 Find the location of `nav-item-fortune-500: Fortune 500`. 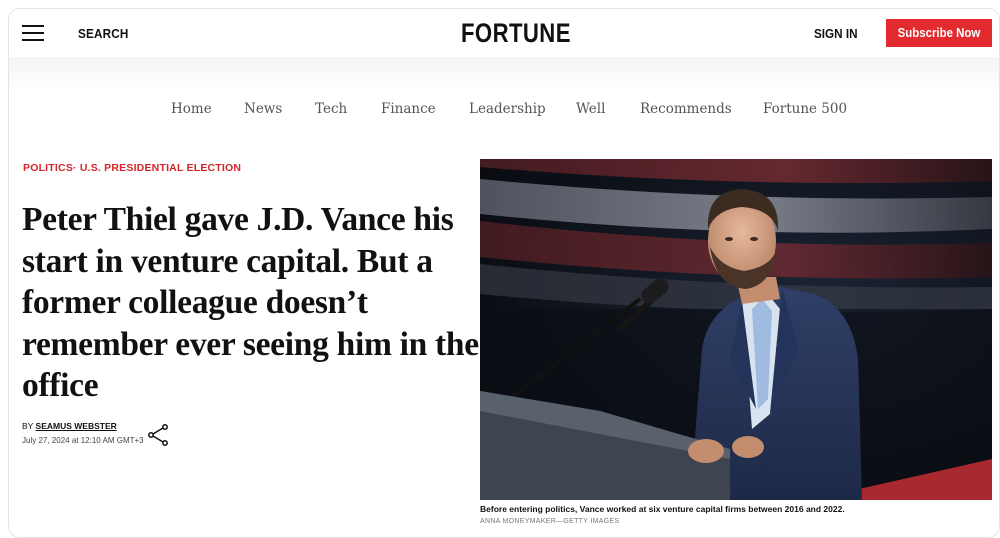

nav-item-fortune-500: Fortune 500 is located at coordinates (805, 109).